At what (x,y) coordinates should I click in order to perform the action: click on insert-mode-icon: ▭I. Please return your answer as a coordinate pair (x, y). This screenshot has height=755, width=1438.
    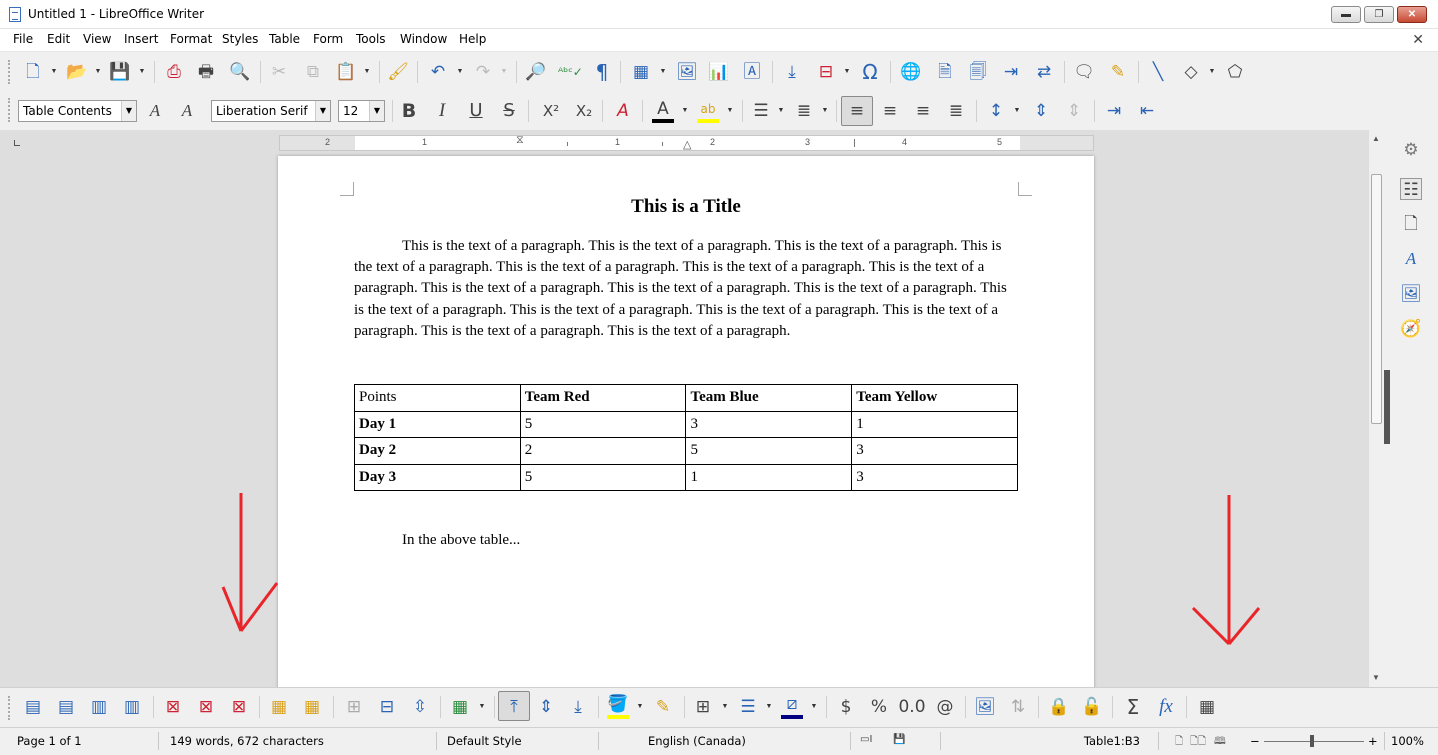
    Looking at the image, I should click on (866, 739).